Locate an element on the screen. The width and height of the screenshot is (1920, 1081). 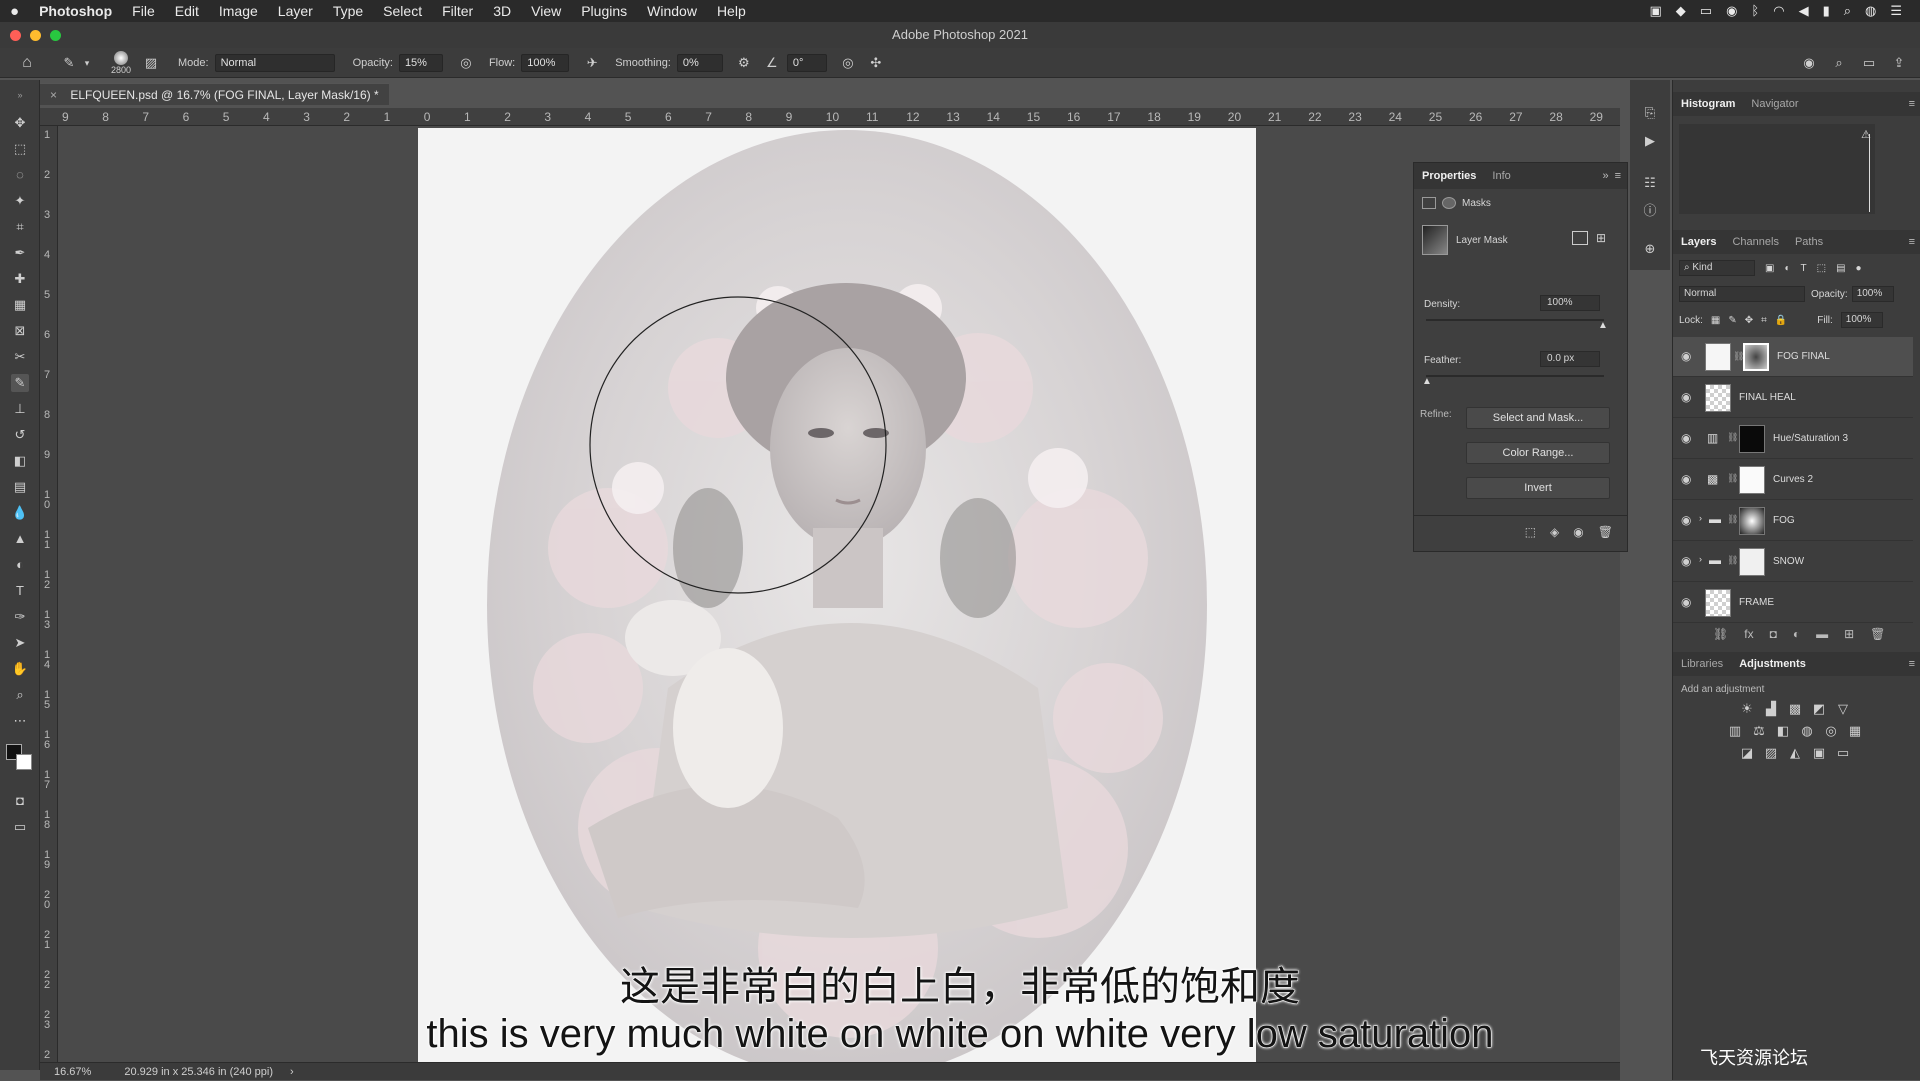
workspace-icon: ▭ is located at coordinates (1869, 63).